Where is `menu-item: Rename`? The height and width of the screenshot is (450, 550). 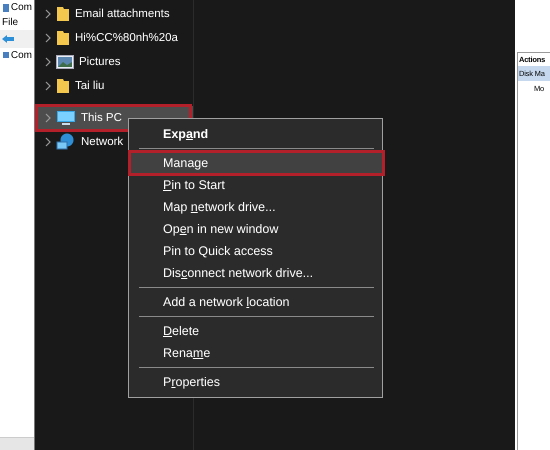
menu-item: Rename is located at coordinates (255, 353).